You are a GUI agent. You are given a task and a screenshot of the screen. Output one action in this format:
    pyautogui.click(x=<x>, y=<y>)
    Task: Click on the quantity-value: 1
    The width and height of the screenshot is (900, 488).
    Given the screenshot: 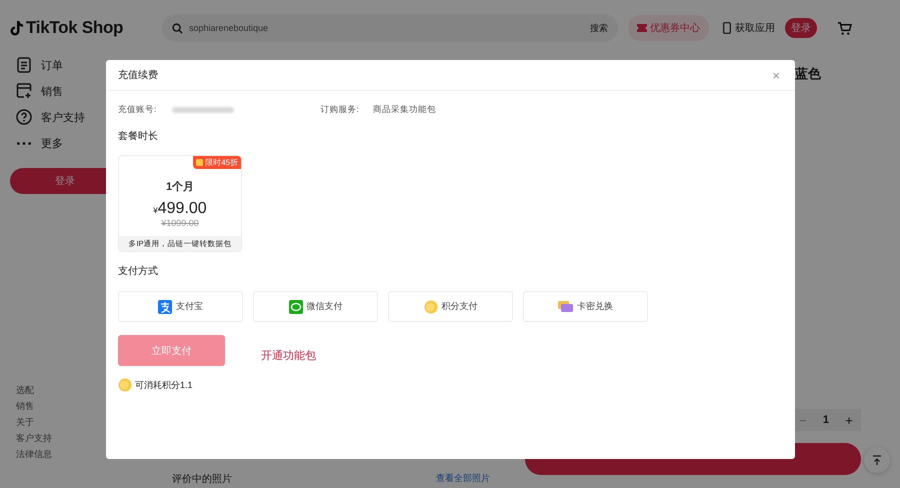 What is the action you would take?
    pyautogui.click(x=826, y=420)
    